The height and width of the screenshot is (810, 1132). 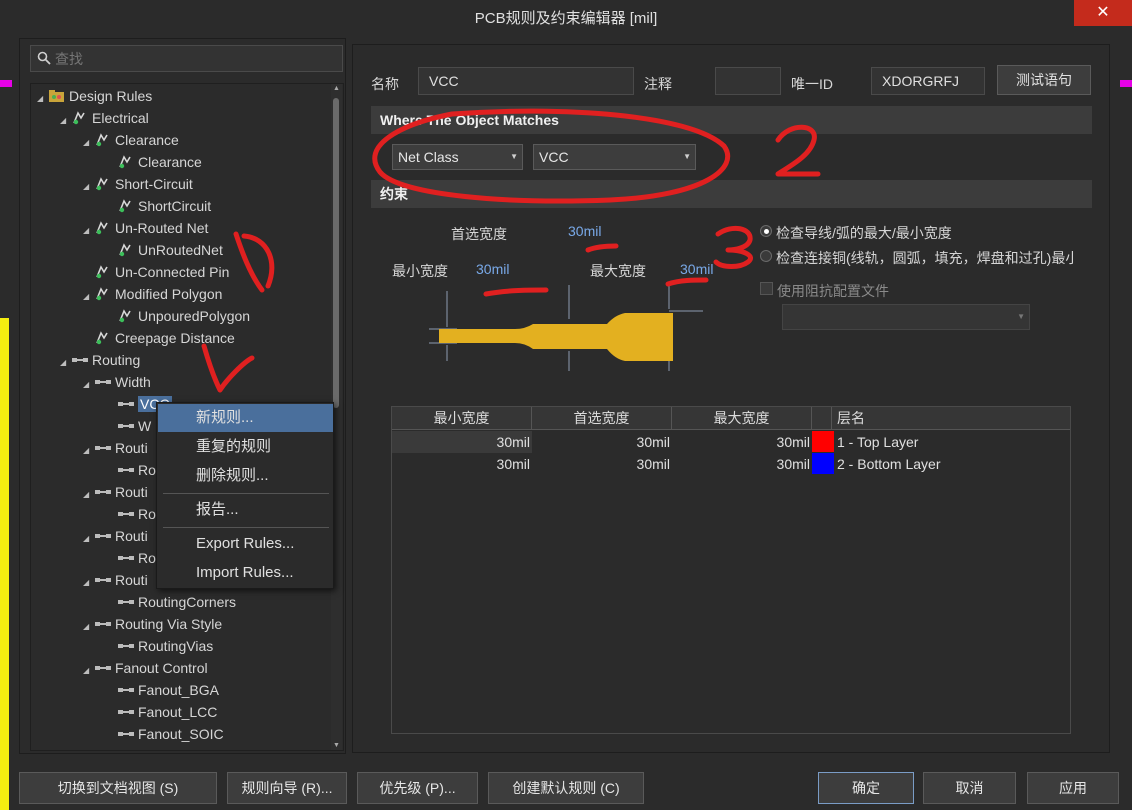 What do you see at coordinates (104, 118) in the screenshot?
I see `tree-item: ◢ Electrical` at bounding box center [104, 118].